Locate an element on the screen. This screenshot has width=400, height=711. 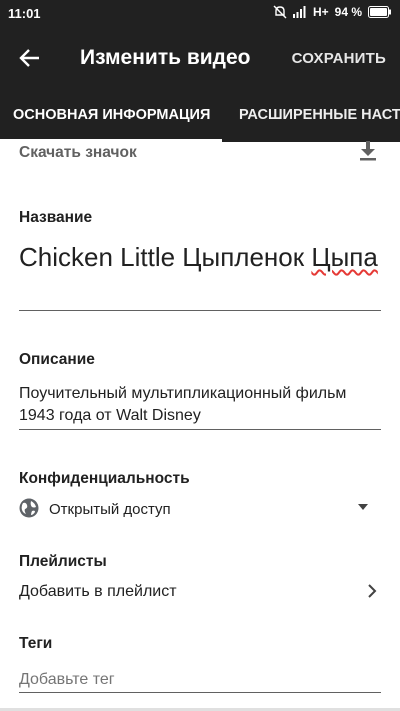
globe-icon is located at coordinates (29, 508).